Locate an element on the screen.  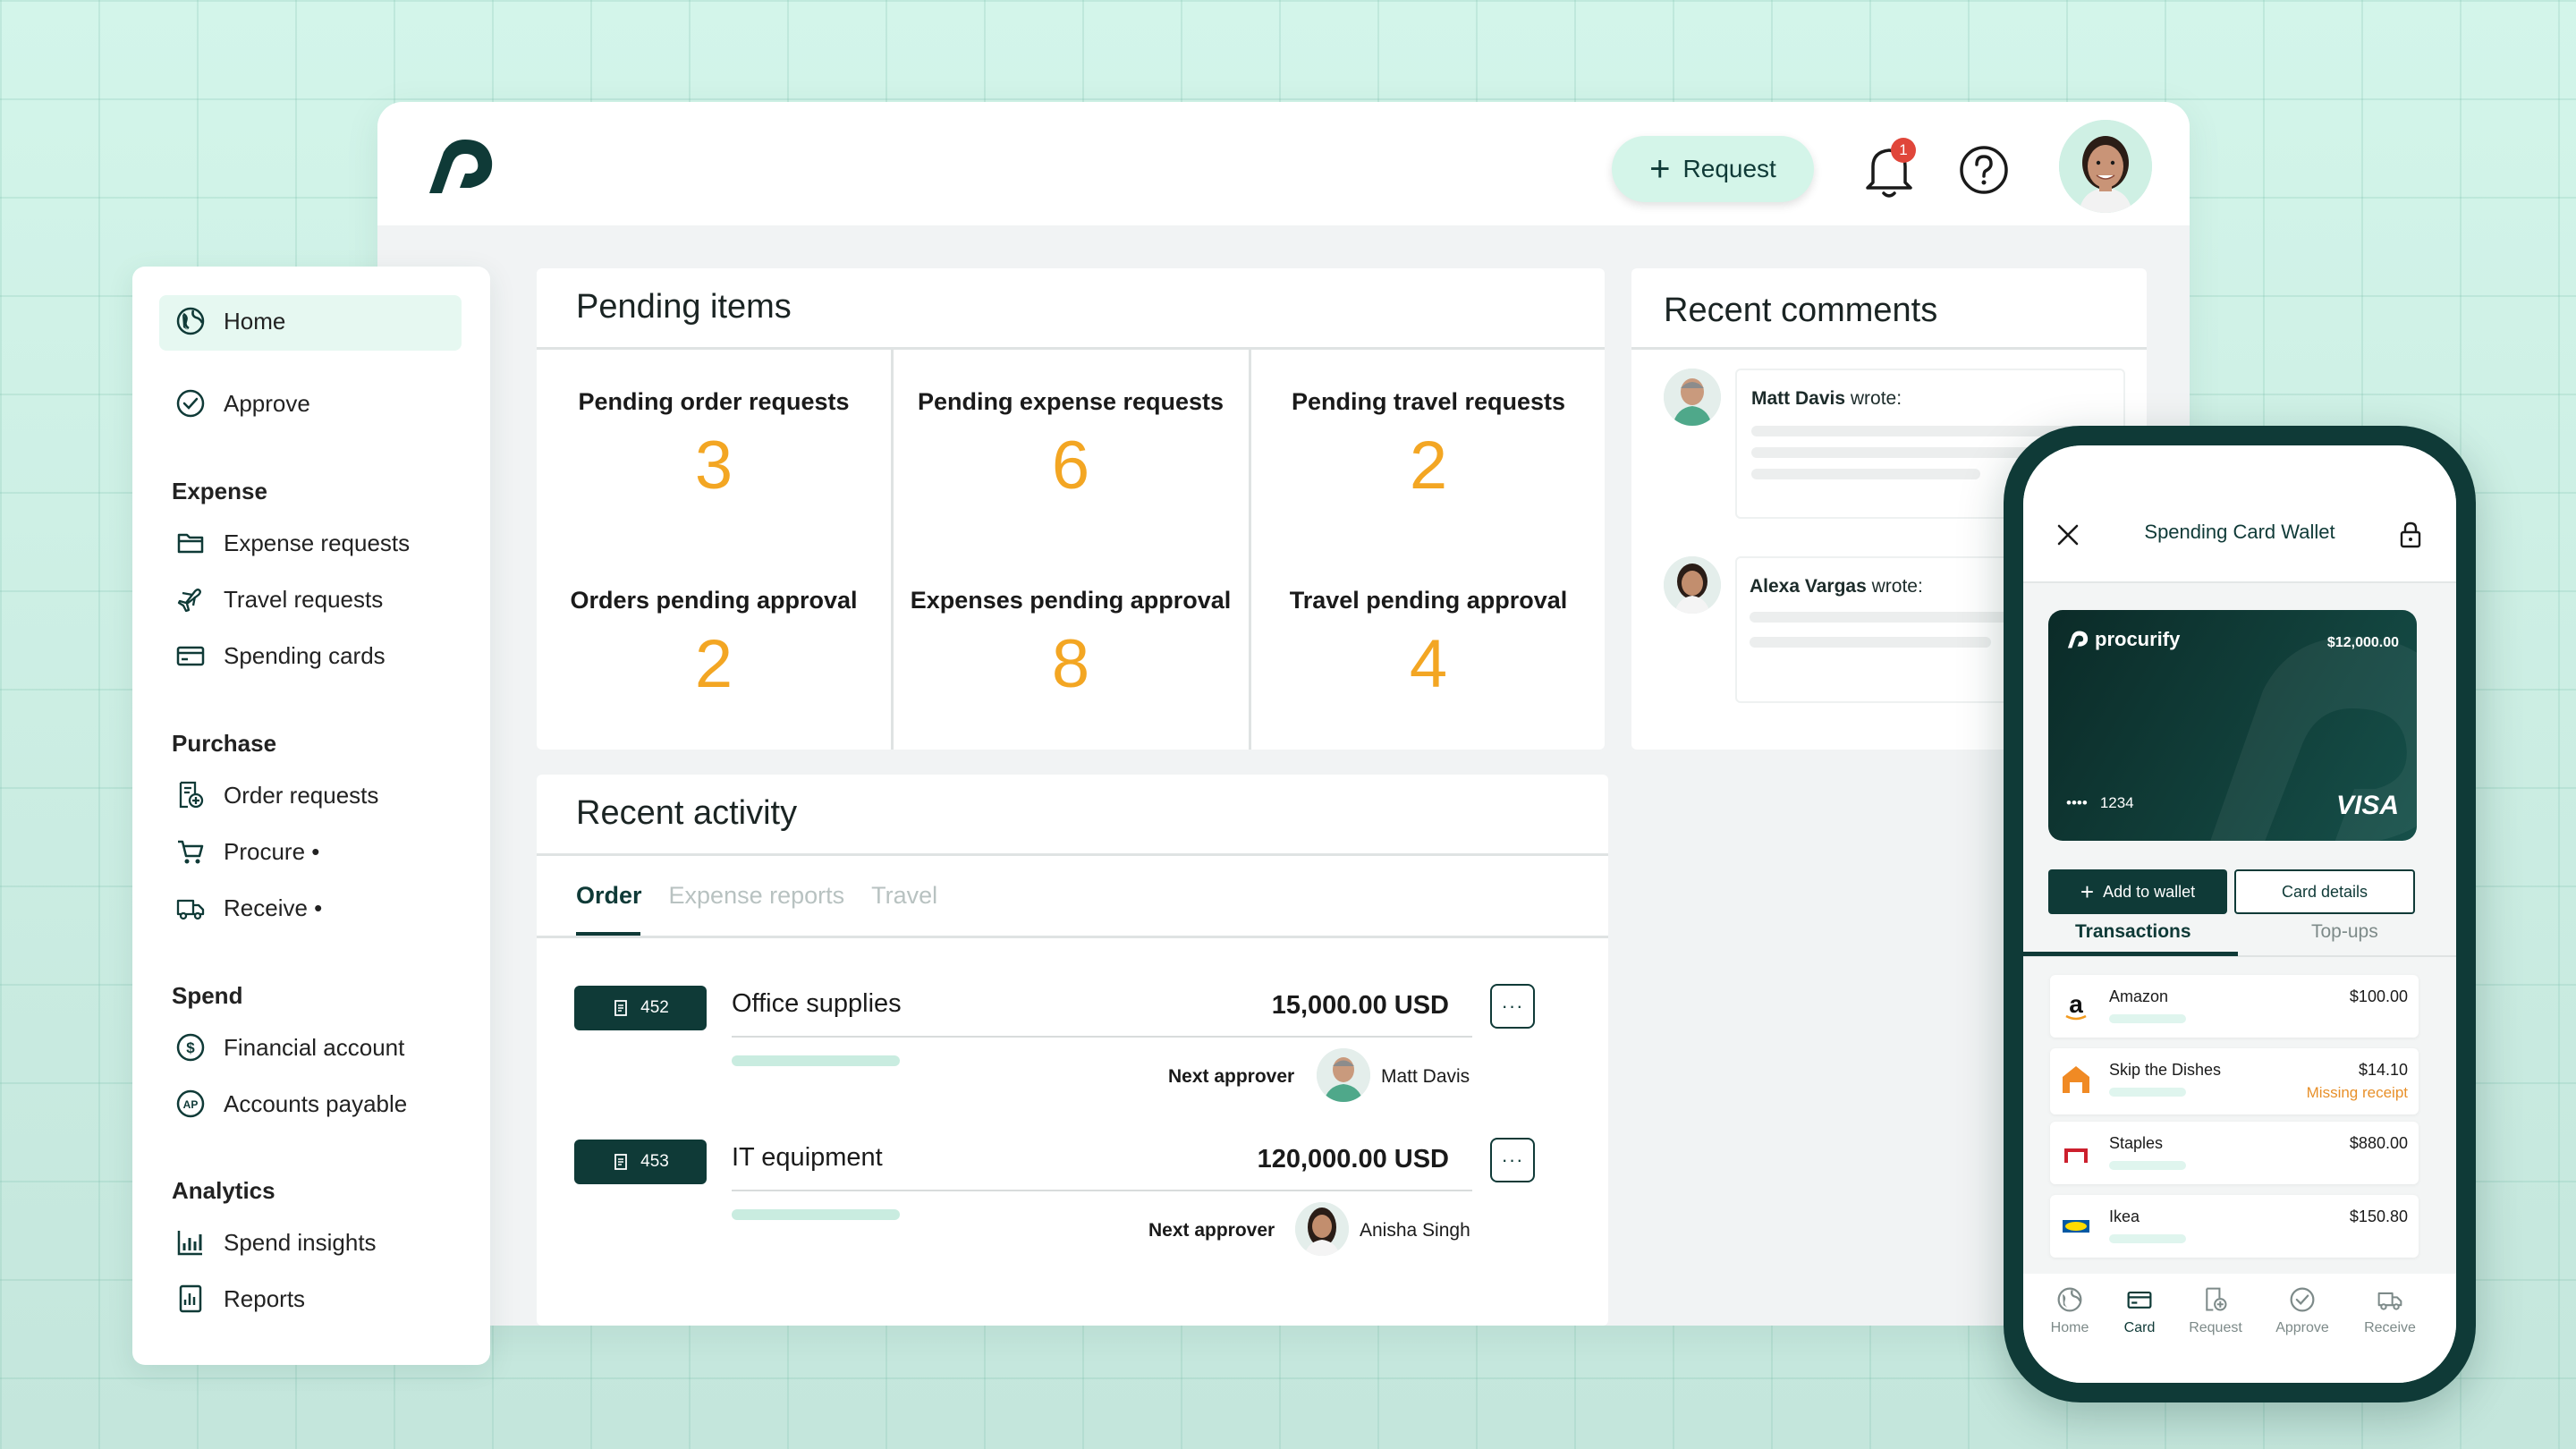
nav-home: Home is located at coordinates (2070, 1311).